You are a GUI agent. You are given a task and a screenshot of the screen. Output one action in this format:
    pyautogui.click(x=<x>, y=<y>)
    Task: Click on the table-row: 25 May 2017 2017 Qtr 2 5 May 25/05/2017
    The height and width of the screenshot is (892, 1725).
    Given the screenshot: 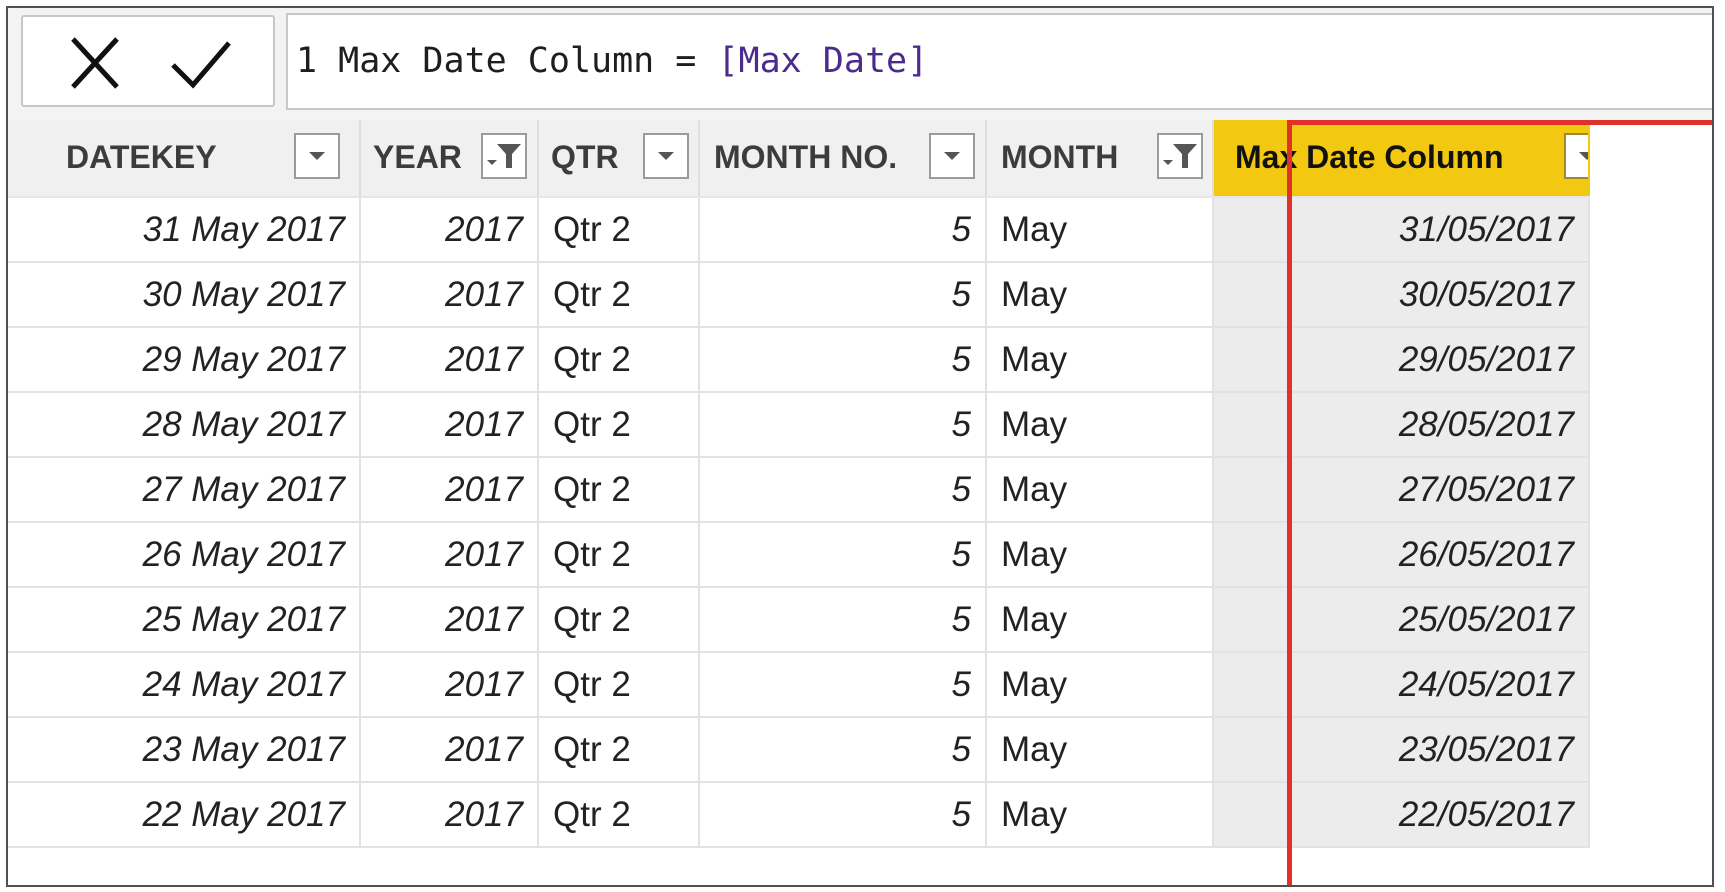 What is the action you would take?
    pyautogui.click(x=799, y=620)
    